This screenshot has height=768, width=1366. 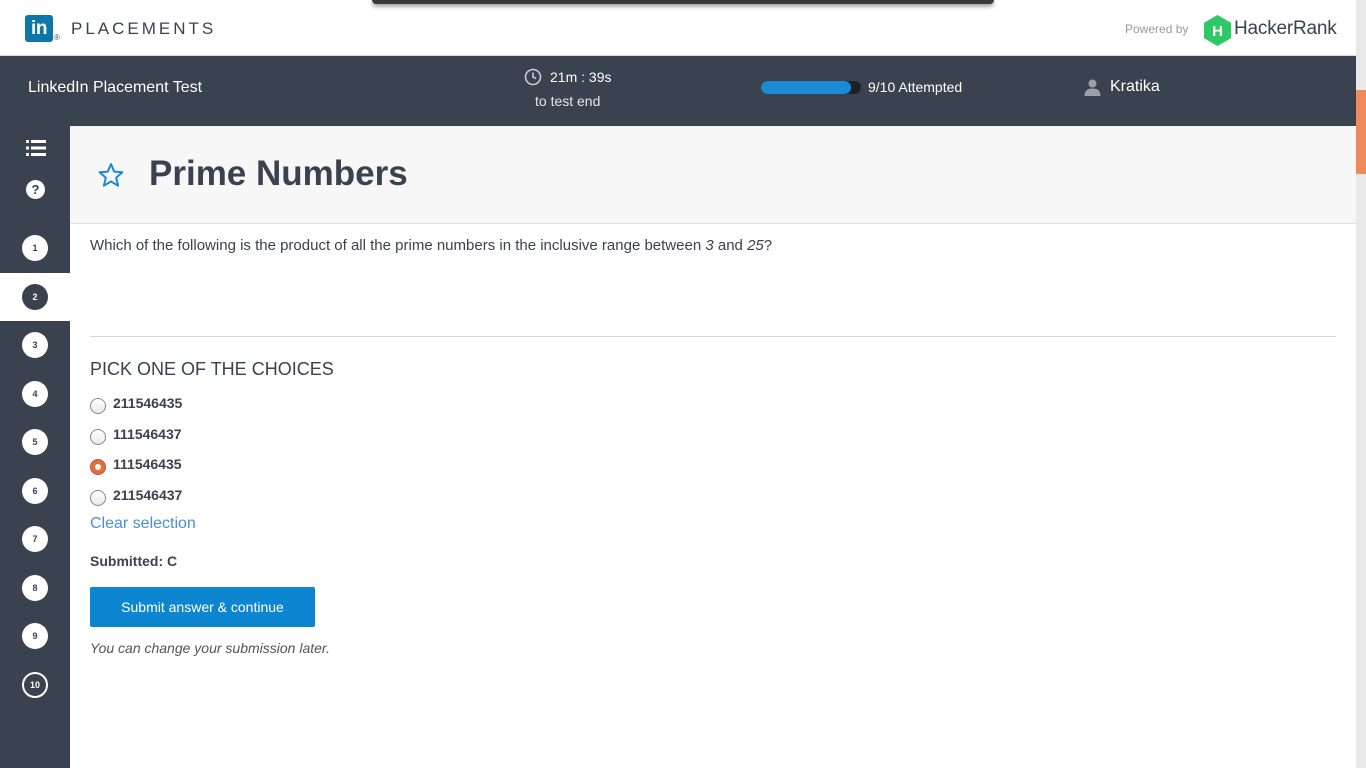 I want to click on question-number: 3, so click(x=35, y=345).